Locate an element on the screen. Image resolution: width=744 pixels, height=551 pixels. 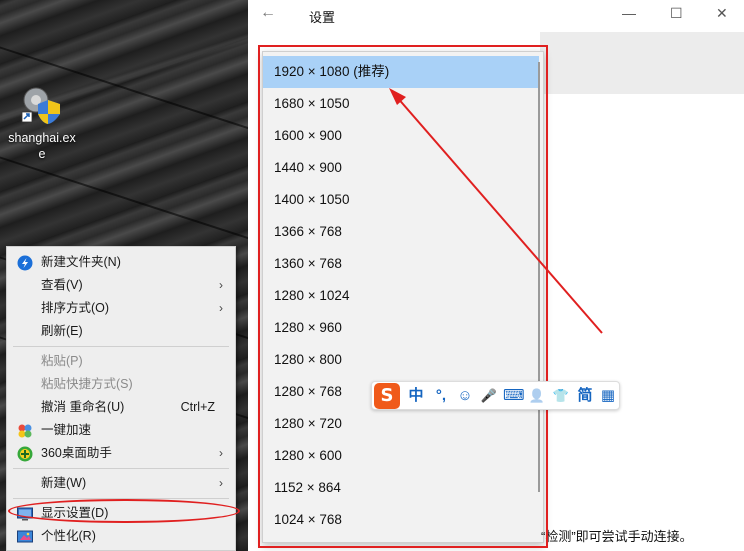
speedup-icon is located at coordinates (25, 431).